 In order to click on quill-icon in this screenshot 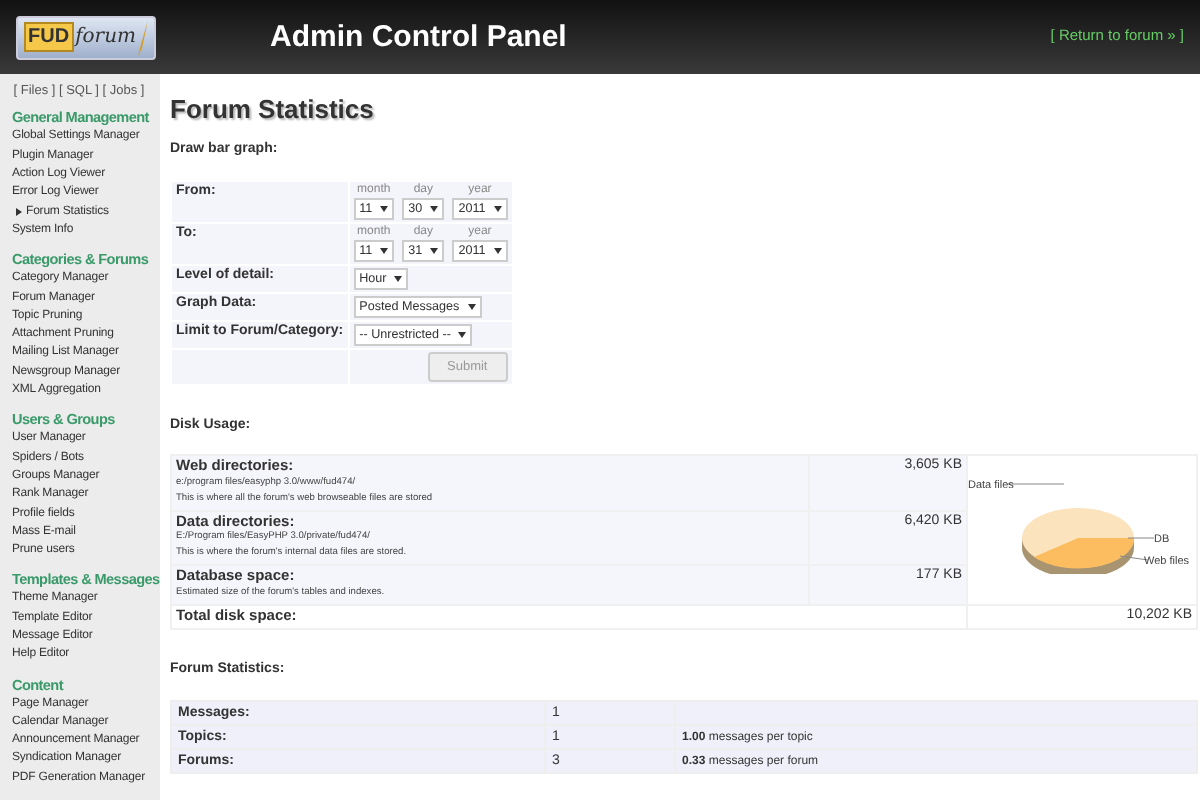, I will do `click(143, 37)`.